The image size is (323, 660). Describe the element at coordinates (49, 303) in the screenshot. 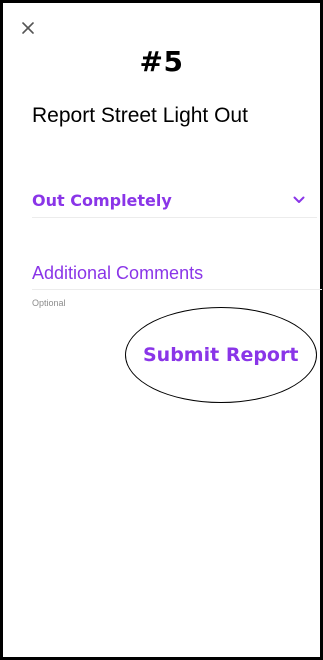

I see `comments-optional-helper: Optional` at that location.